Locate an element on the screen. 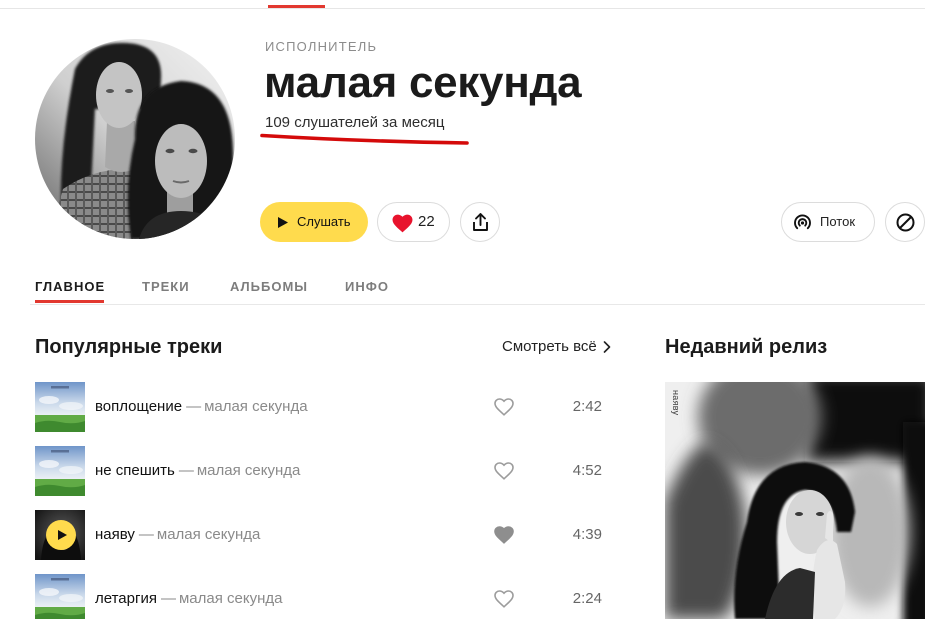 The width and height of the screenshot is (925, 619). likes-count: 22 is located at coordinates (426, 221).